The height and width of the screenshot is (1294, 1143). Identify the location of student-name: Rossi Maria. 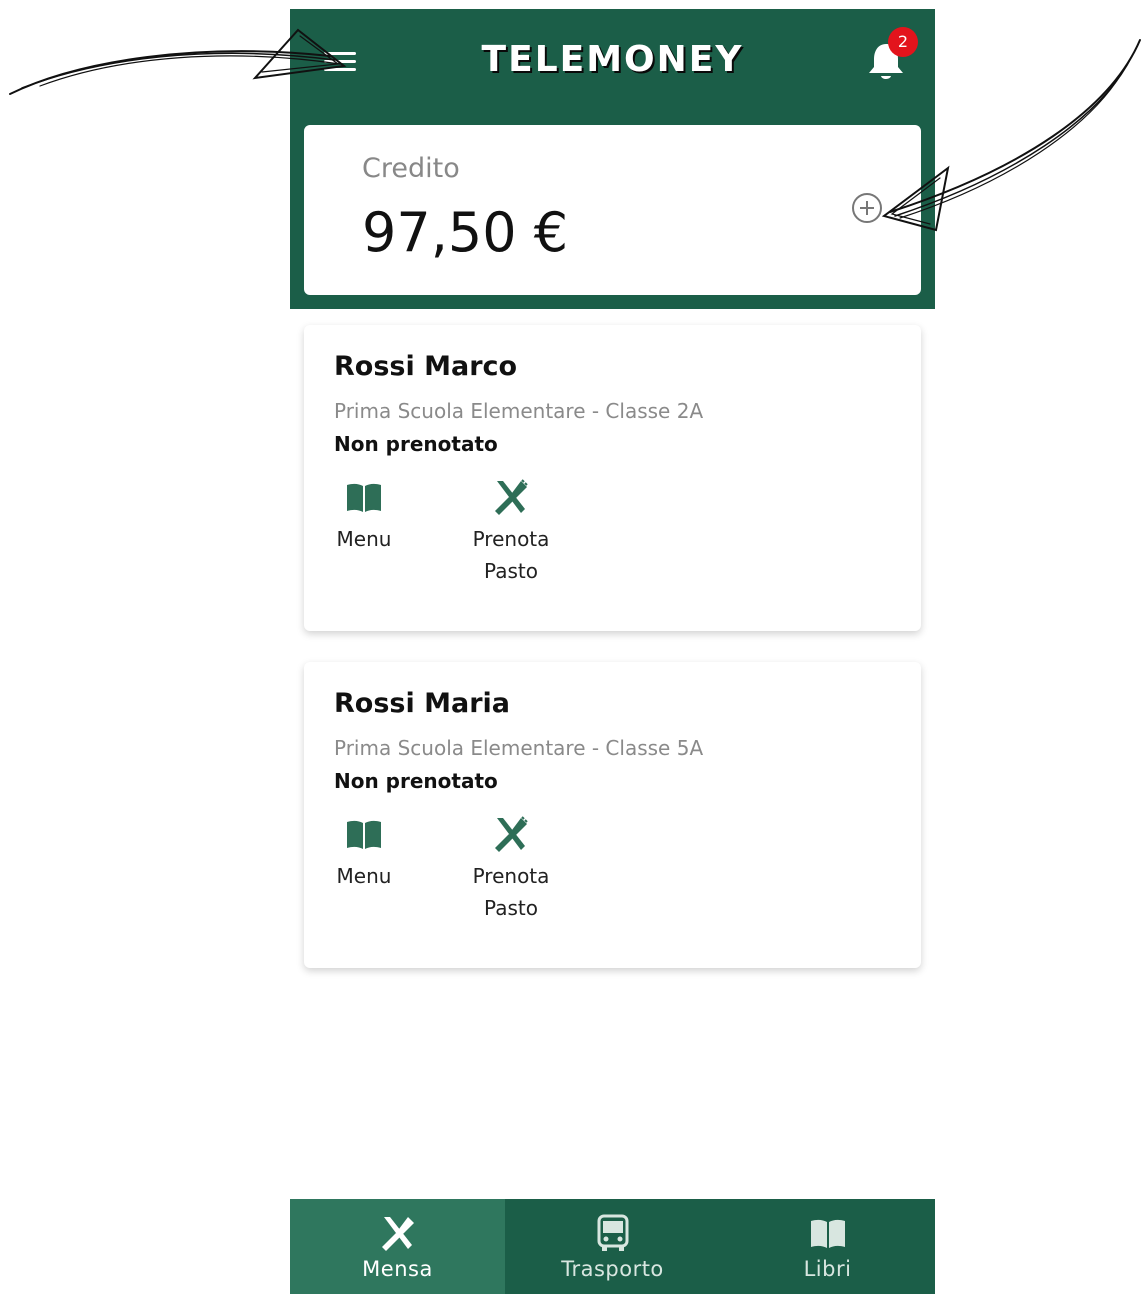
(422, 703).